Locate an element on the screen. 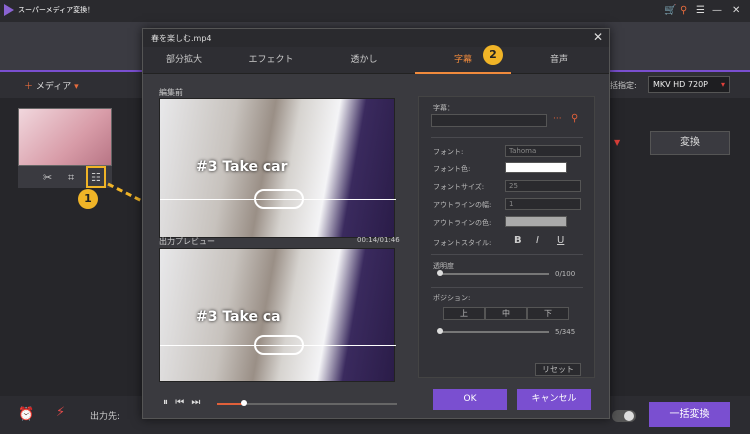  dialog-titlebar is located at coordinates (376, 38).